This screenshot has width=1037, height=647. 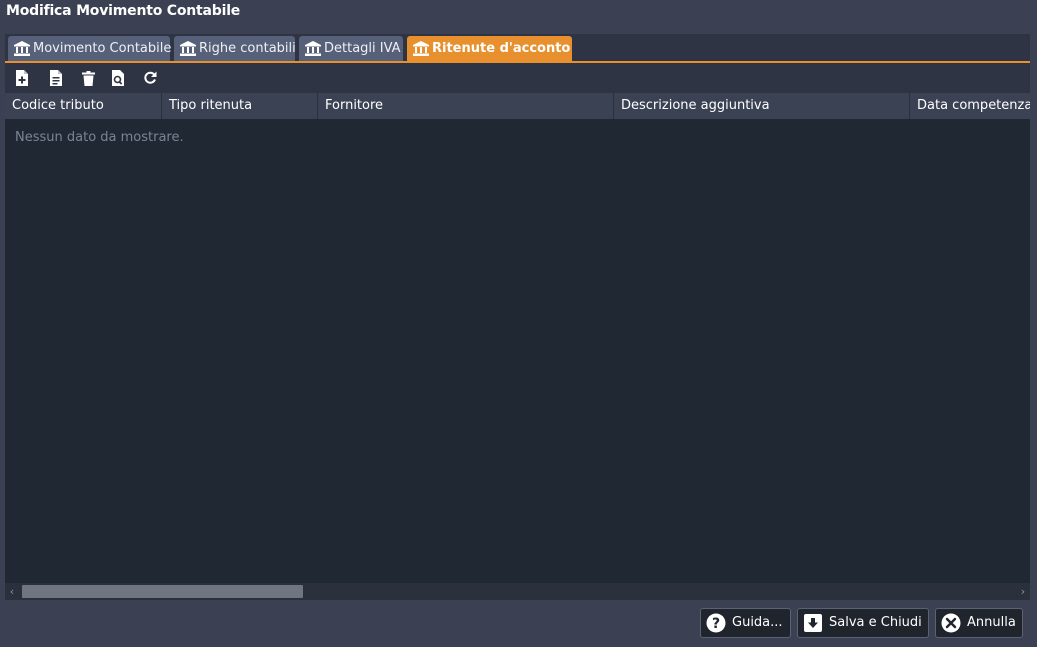 I want to click on column-header-tipo-ritenuta: Tipo ritenuta, so click(x=240, y=106).